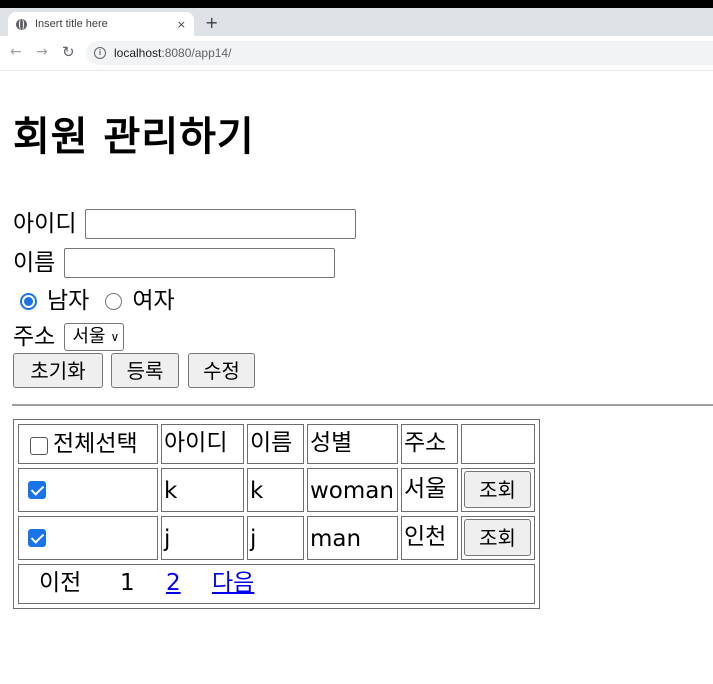 This screenshot has height=684, width=713. I want to click on id-label: 아이디, so click(45, 224).